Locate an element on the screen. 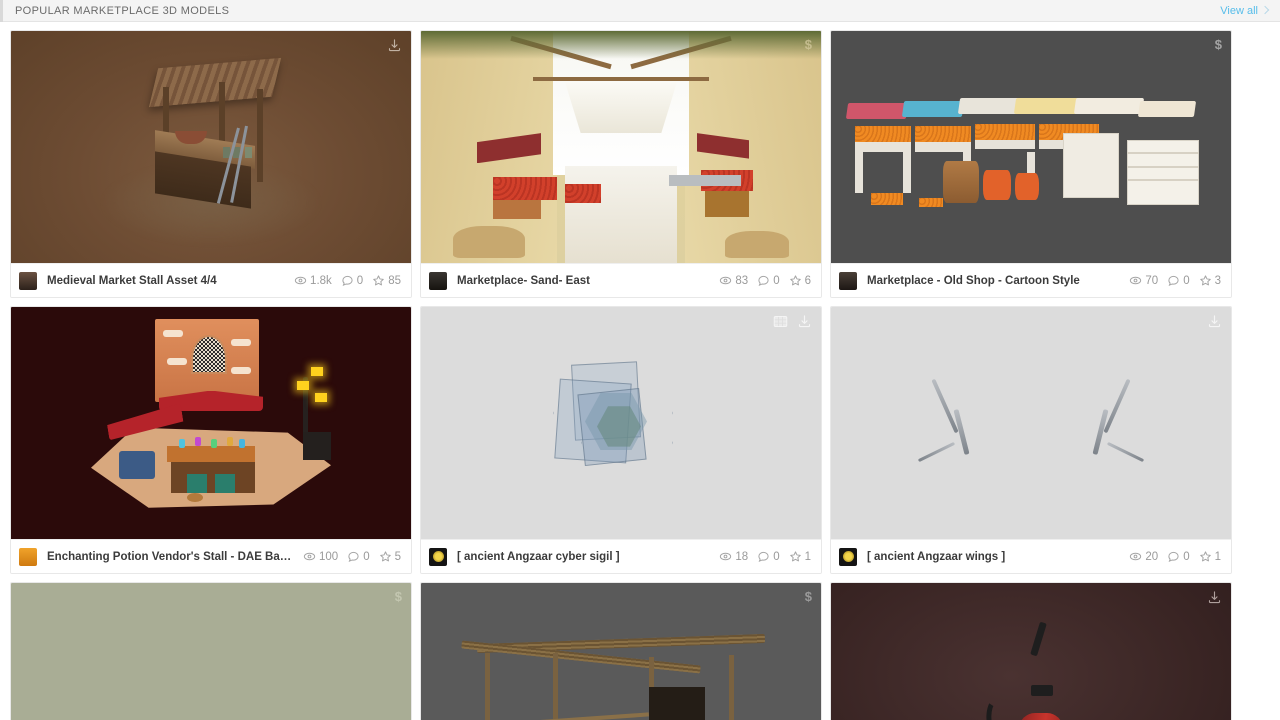 The height and width of the screenshot is (720, 1280). model-card: $ Marketplace- Sand- East 83 0 6 is located at coordinates (621, 164).